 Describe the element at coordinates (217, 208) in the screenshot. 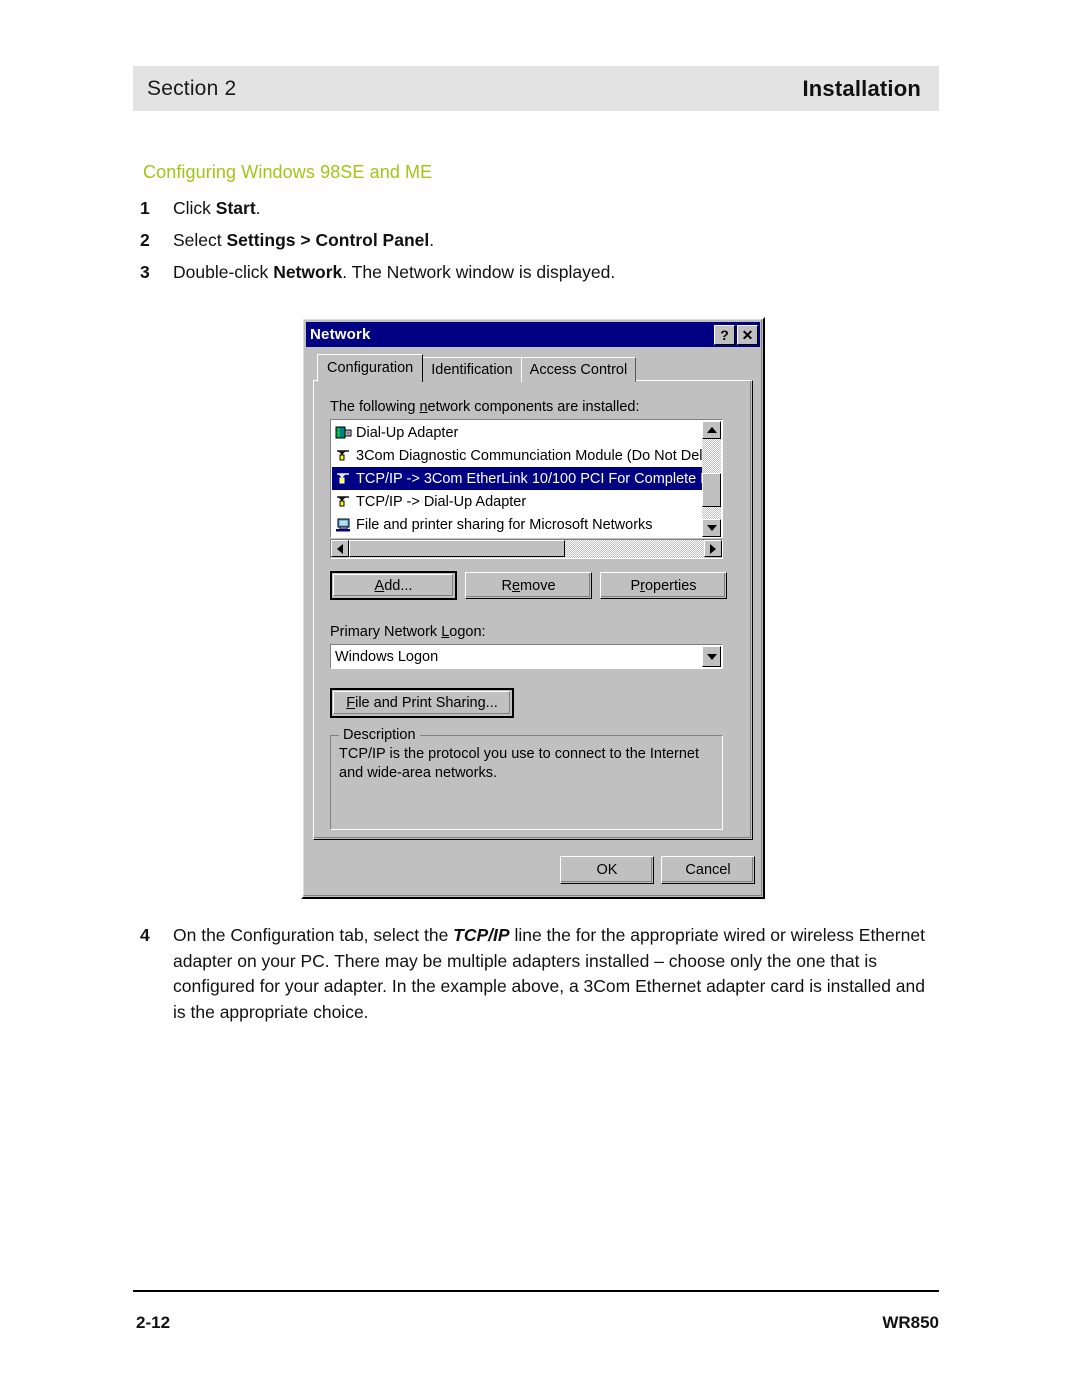

I see `step-text: Click Start.` at that location.